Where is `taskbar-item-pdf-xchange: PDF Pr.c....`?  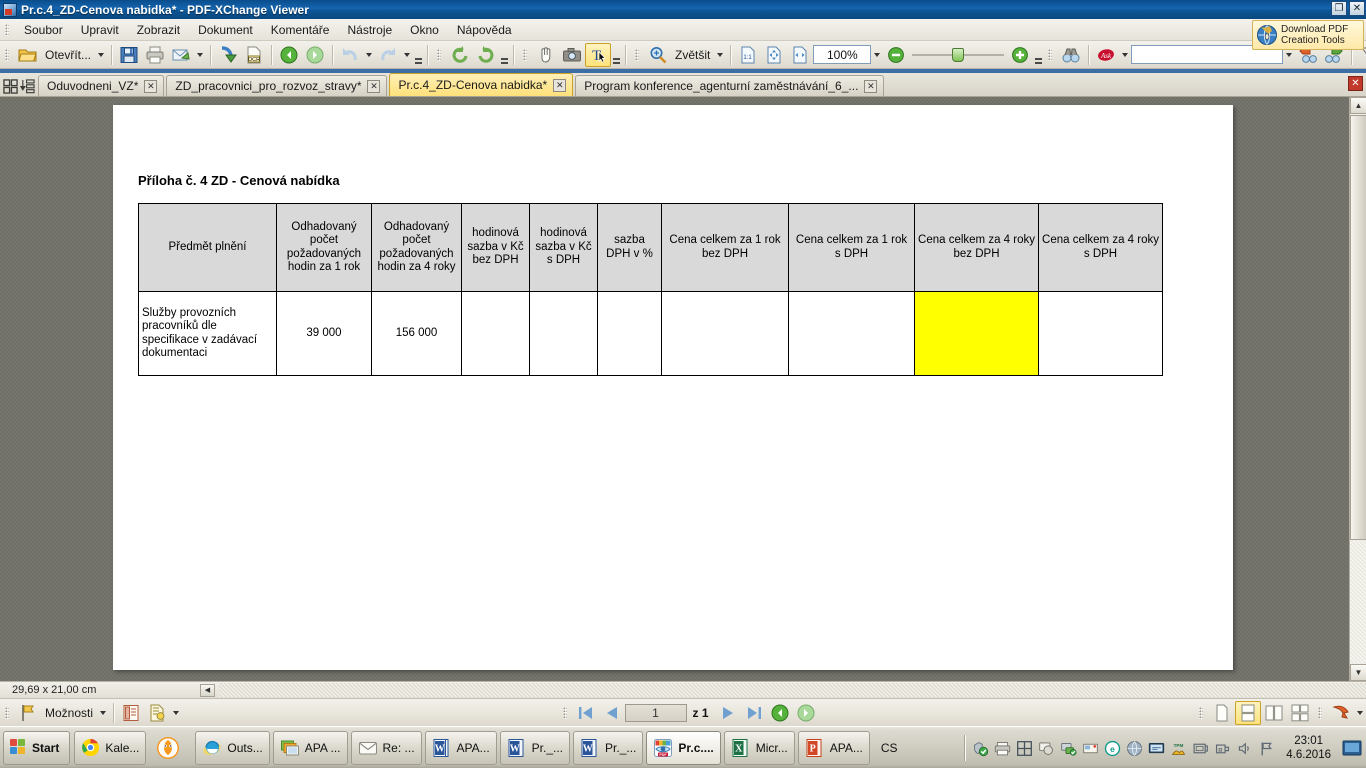 taskbar-item-pdf-xchange: PDF Pr.c.... is located at coordinates (683, 747).